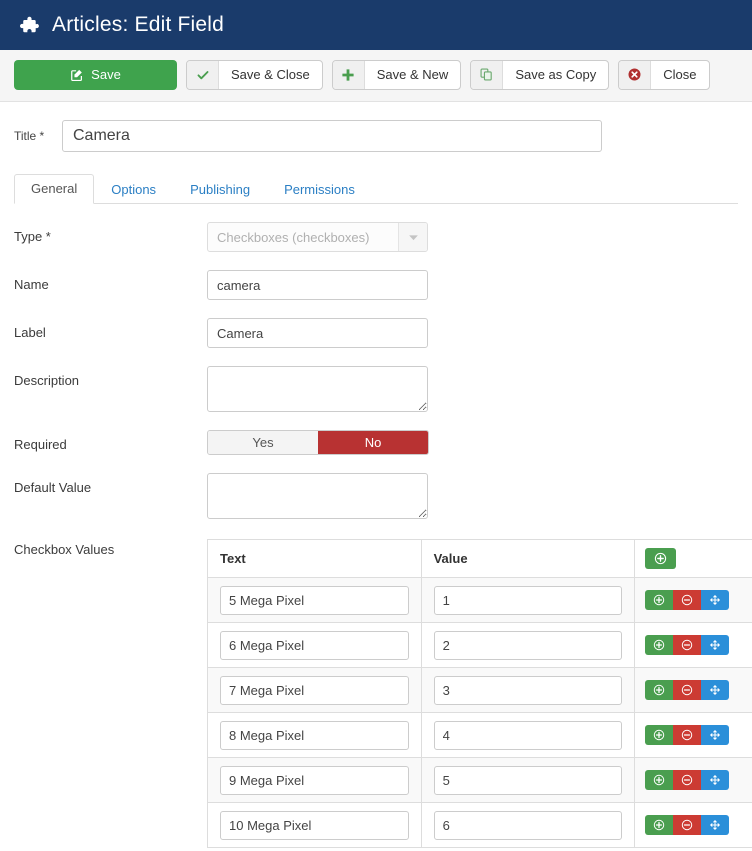 The height and width of the screenshot is (851, 752). Describe the element at coordinates (32, 236) in the screenshot. I see `type-label: Type *` at that location.